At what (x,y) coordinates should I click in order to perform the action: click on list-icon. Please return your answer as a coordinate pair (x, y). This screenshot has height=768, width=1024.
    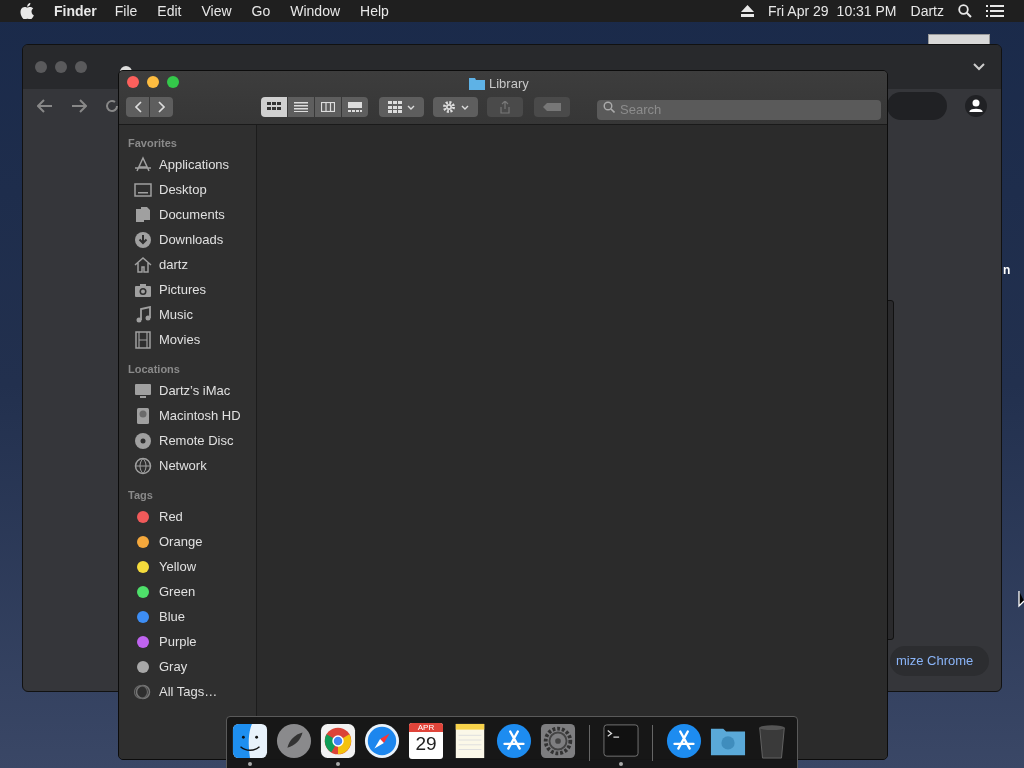
    Looking at the image, I should click on (995, 11).